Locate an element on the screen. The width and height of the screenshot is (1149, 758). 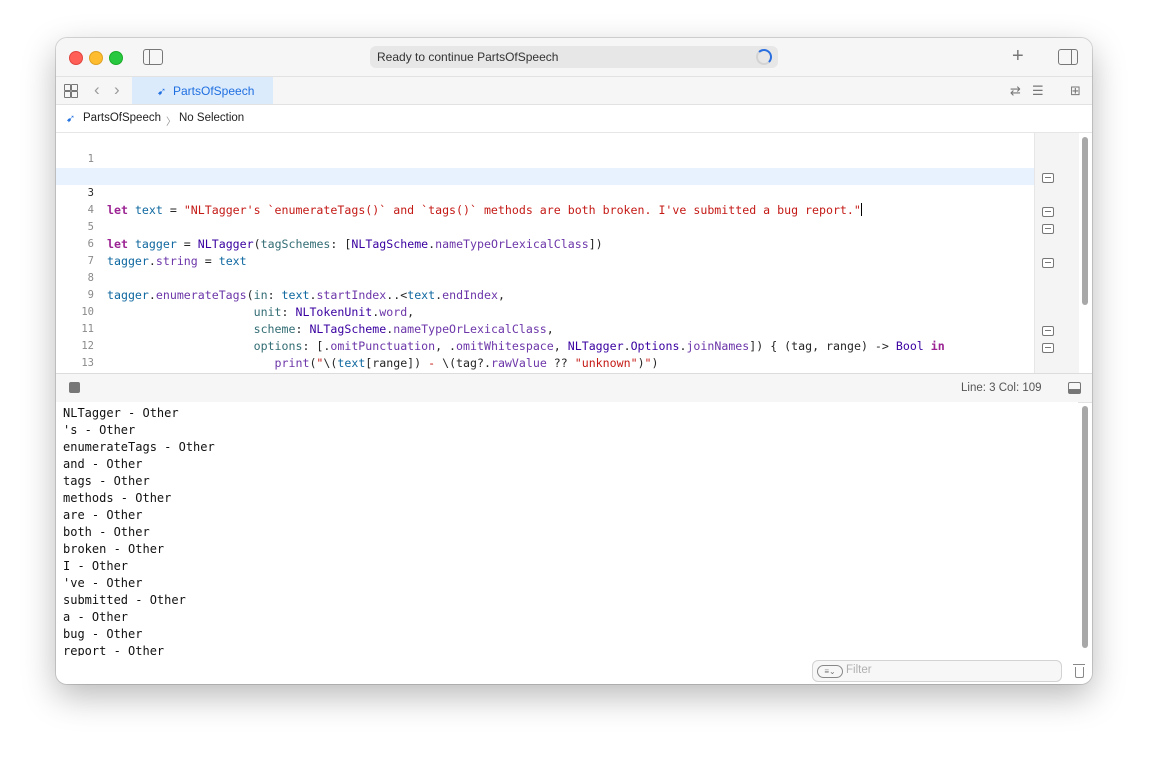
title-bar: Ready to continue PartsOfSpeech + is located at coordinates (574, 57).